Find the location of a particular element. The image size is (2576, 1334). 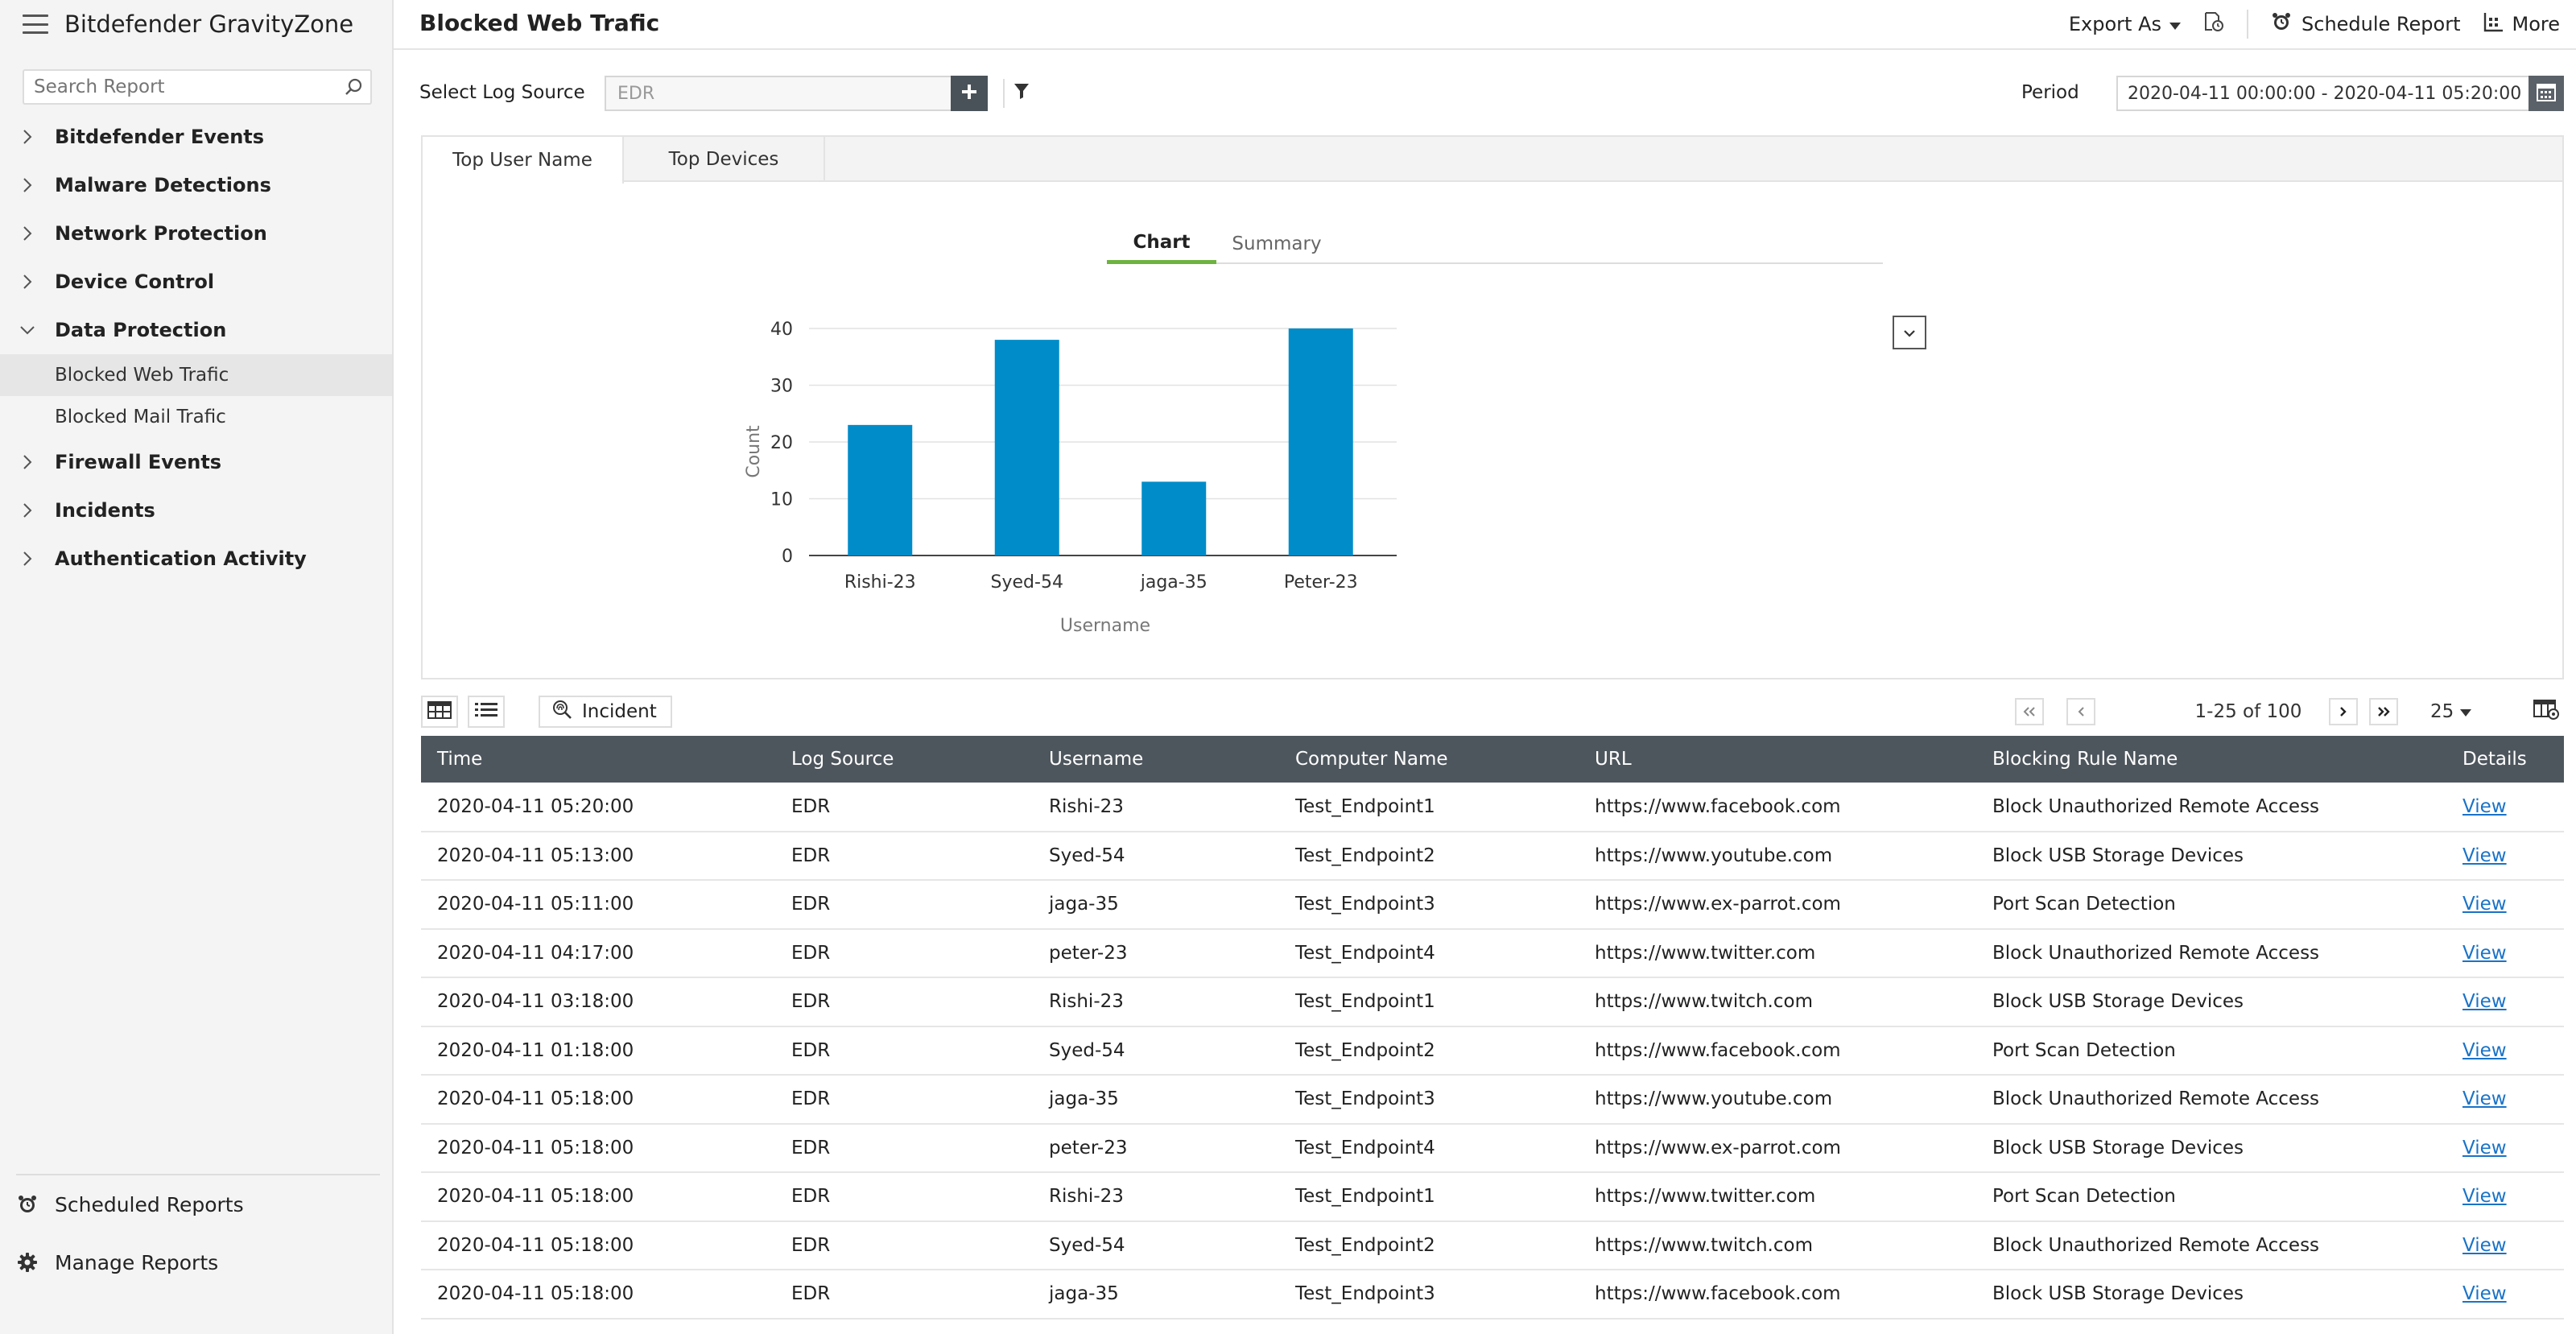

nav-item-incidents: Incidents is located at coordinates (196, 510).